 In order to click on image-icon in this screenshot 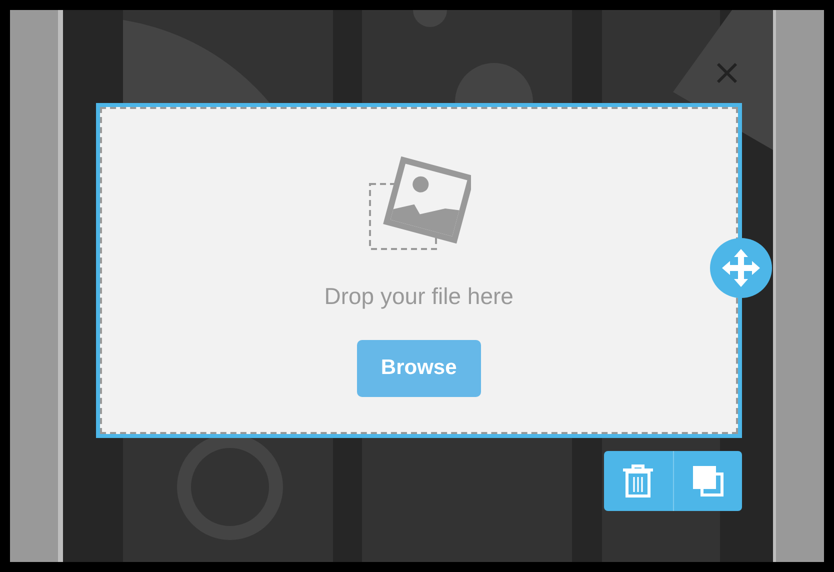, I will do `click(418, 203)`.